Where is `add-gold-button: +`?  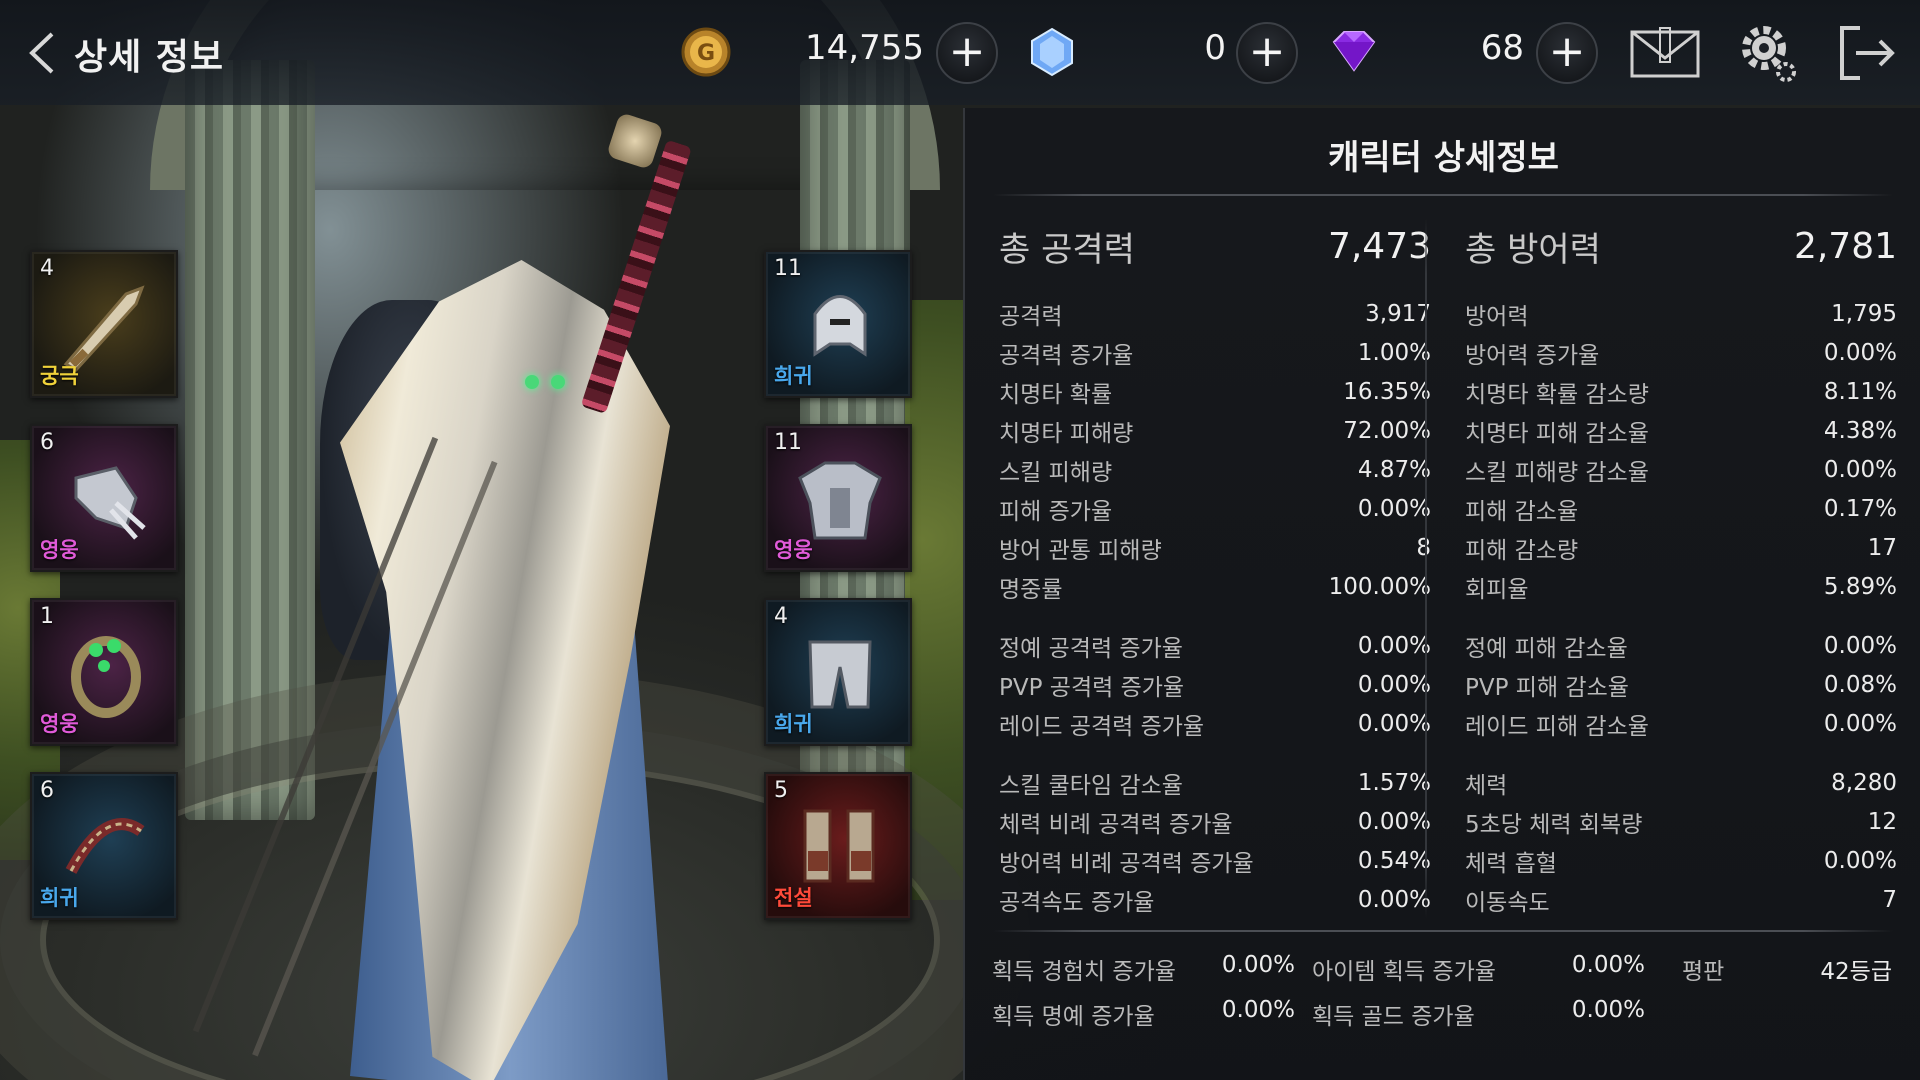
add-gold-button: + is located at coordinates (967, 53).